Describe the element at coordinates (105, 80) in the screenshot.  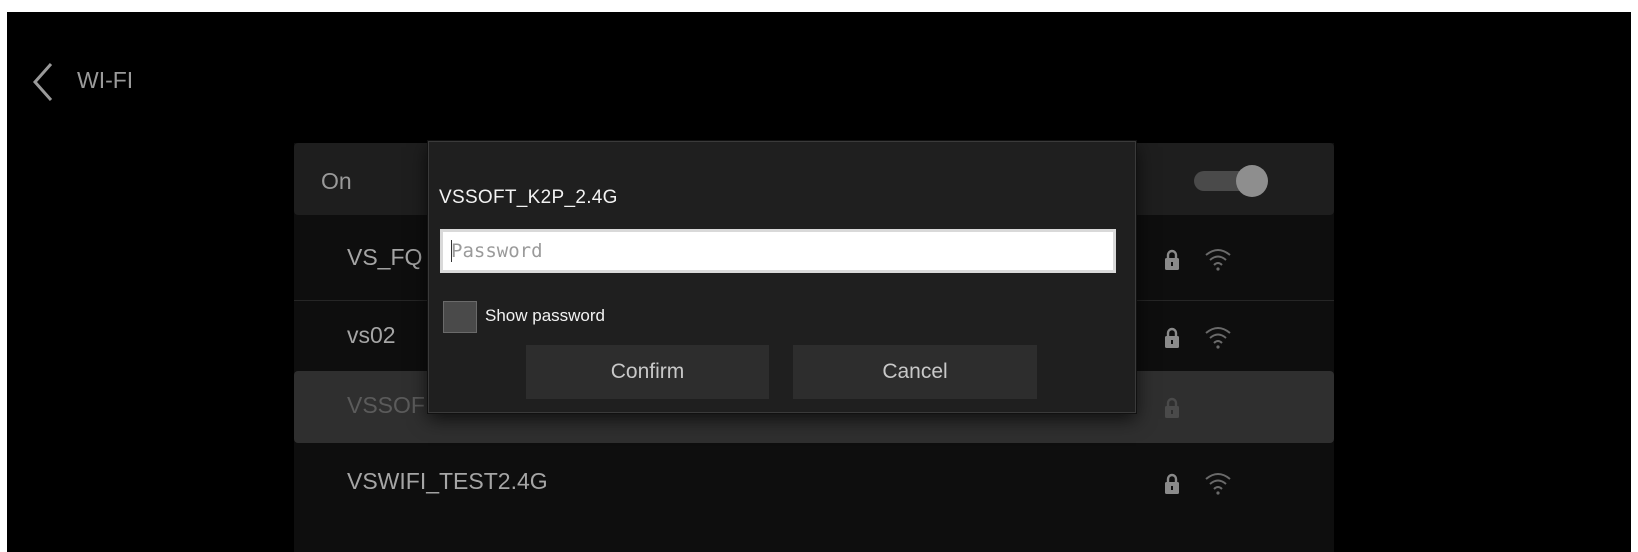
I see `page-title: WI-FI` at that location.